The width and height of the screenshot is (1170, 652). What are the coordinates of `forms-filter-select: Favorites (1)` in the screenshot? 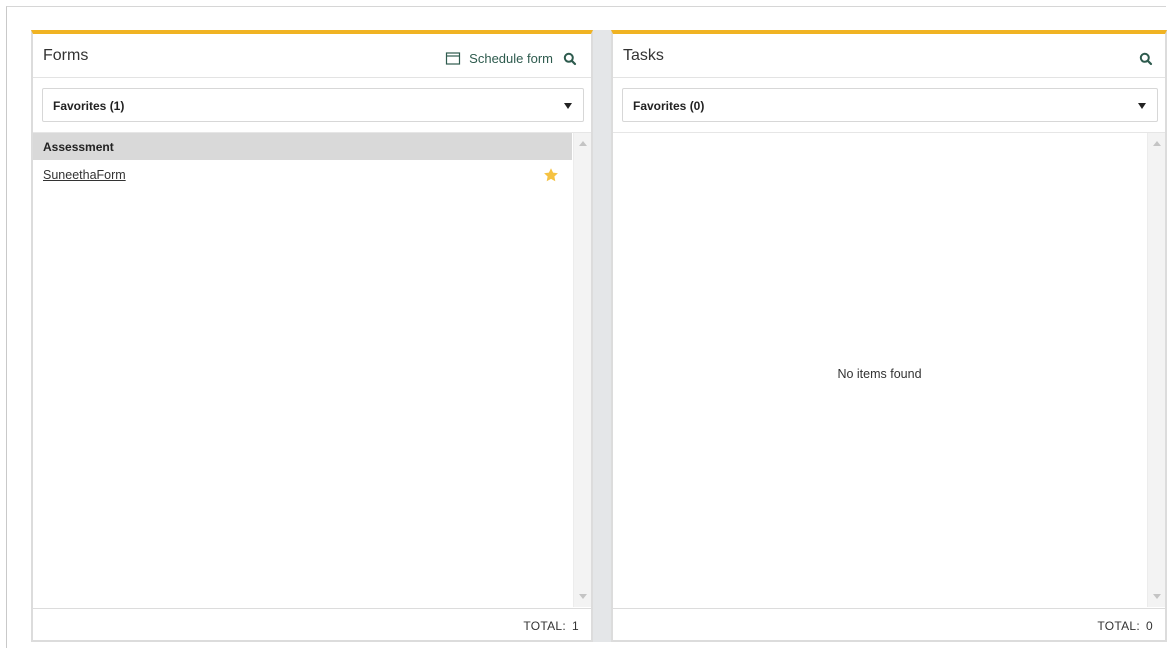 It's located at (313, 105).